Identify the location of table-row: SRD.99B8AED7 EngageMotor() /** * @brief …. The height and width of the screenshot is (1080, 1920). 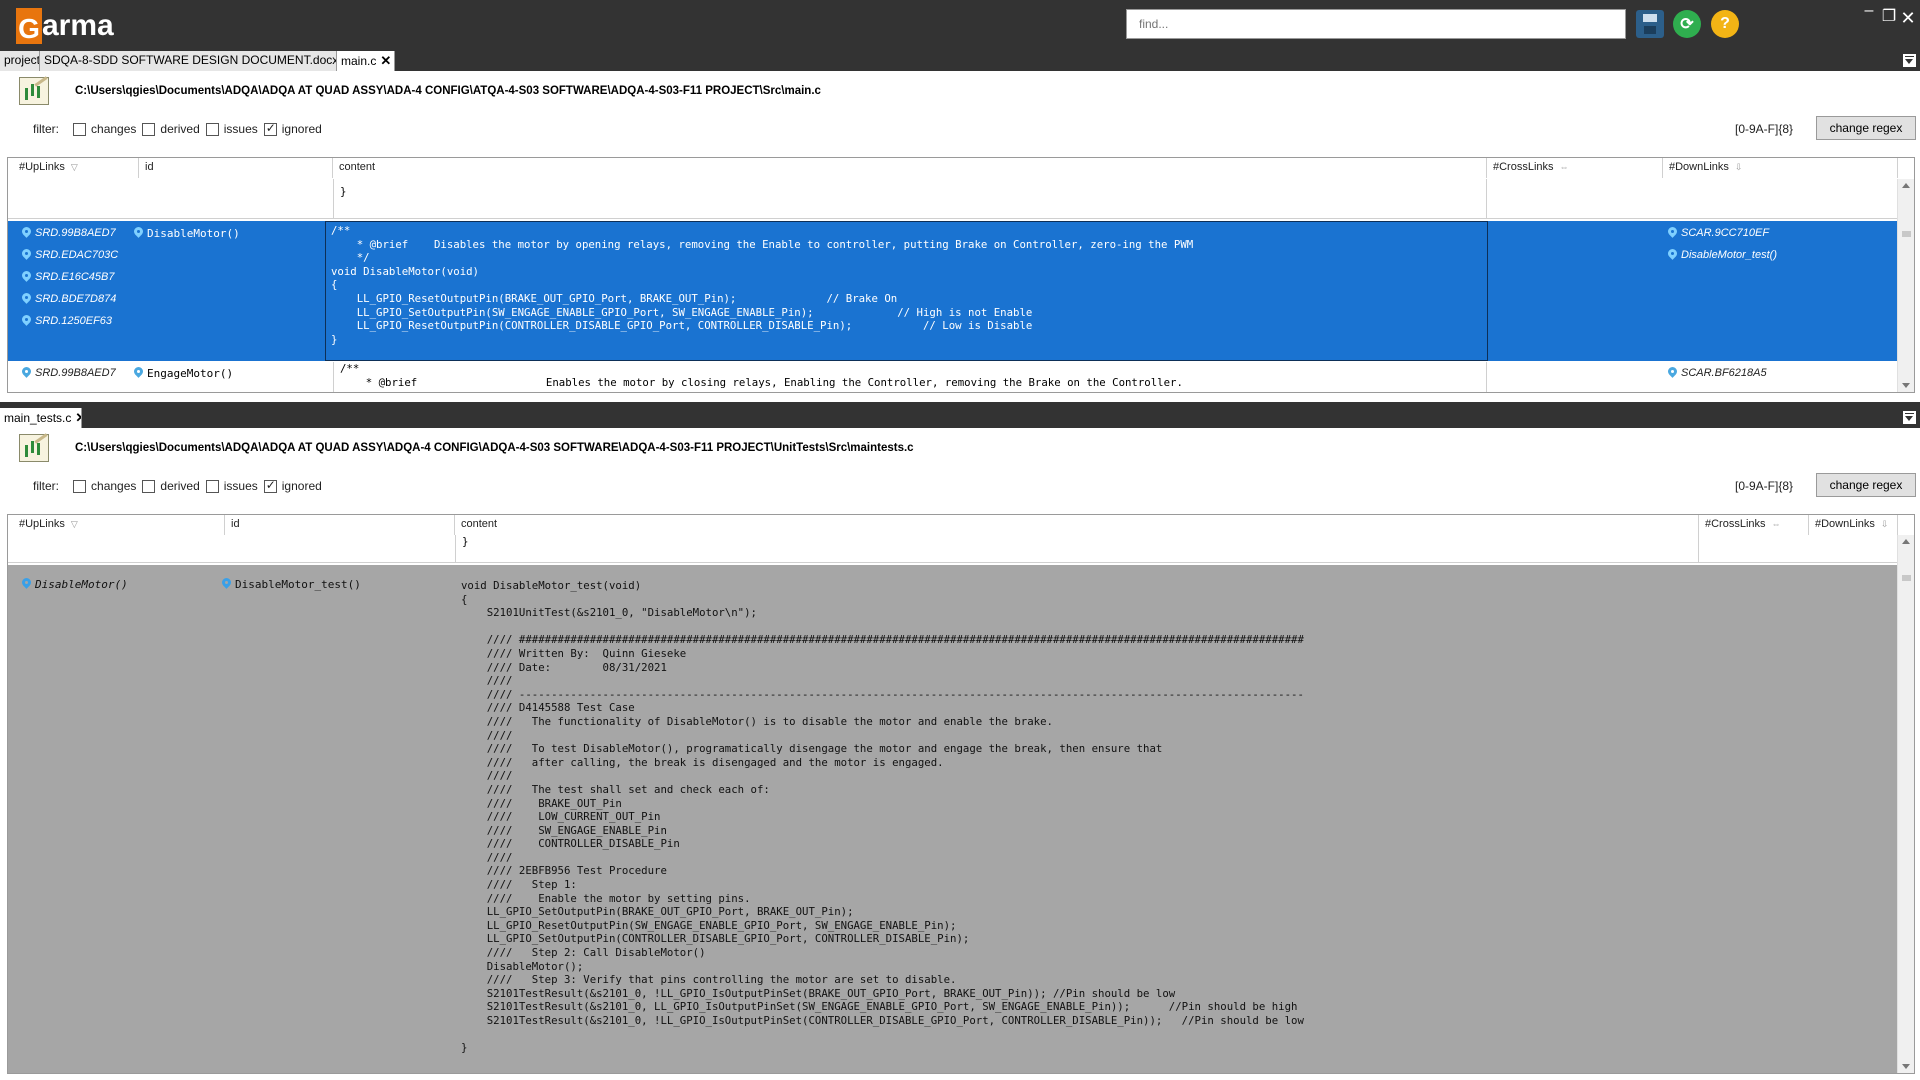
(953, 377).